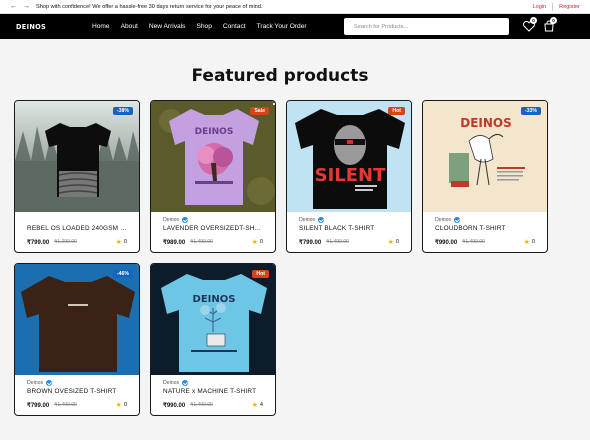 The height and width of the screenshot is (440, 590). What do you see at coordinates (31, 27) in the screenshot?
I see `logo: DEINOS` at bounding box center [31, 27].